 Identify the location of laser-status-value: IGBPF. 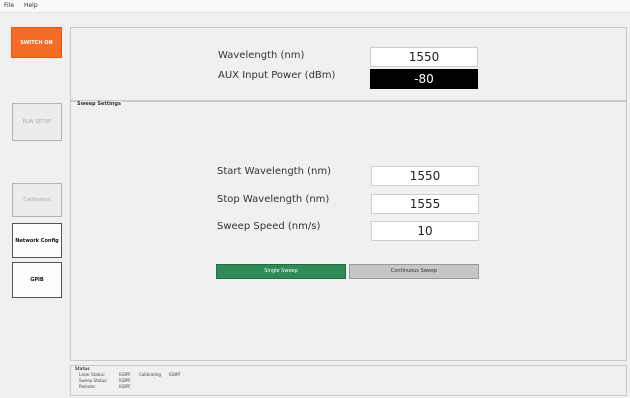
(125, 374).